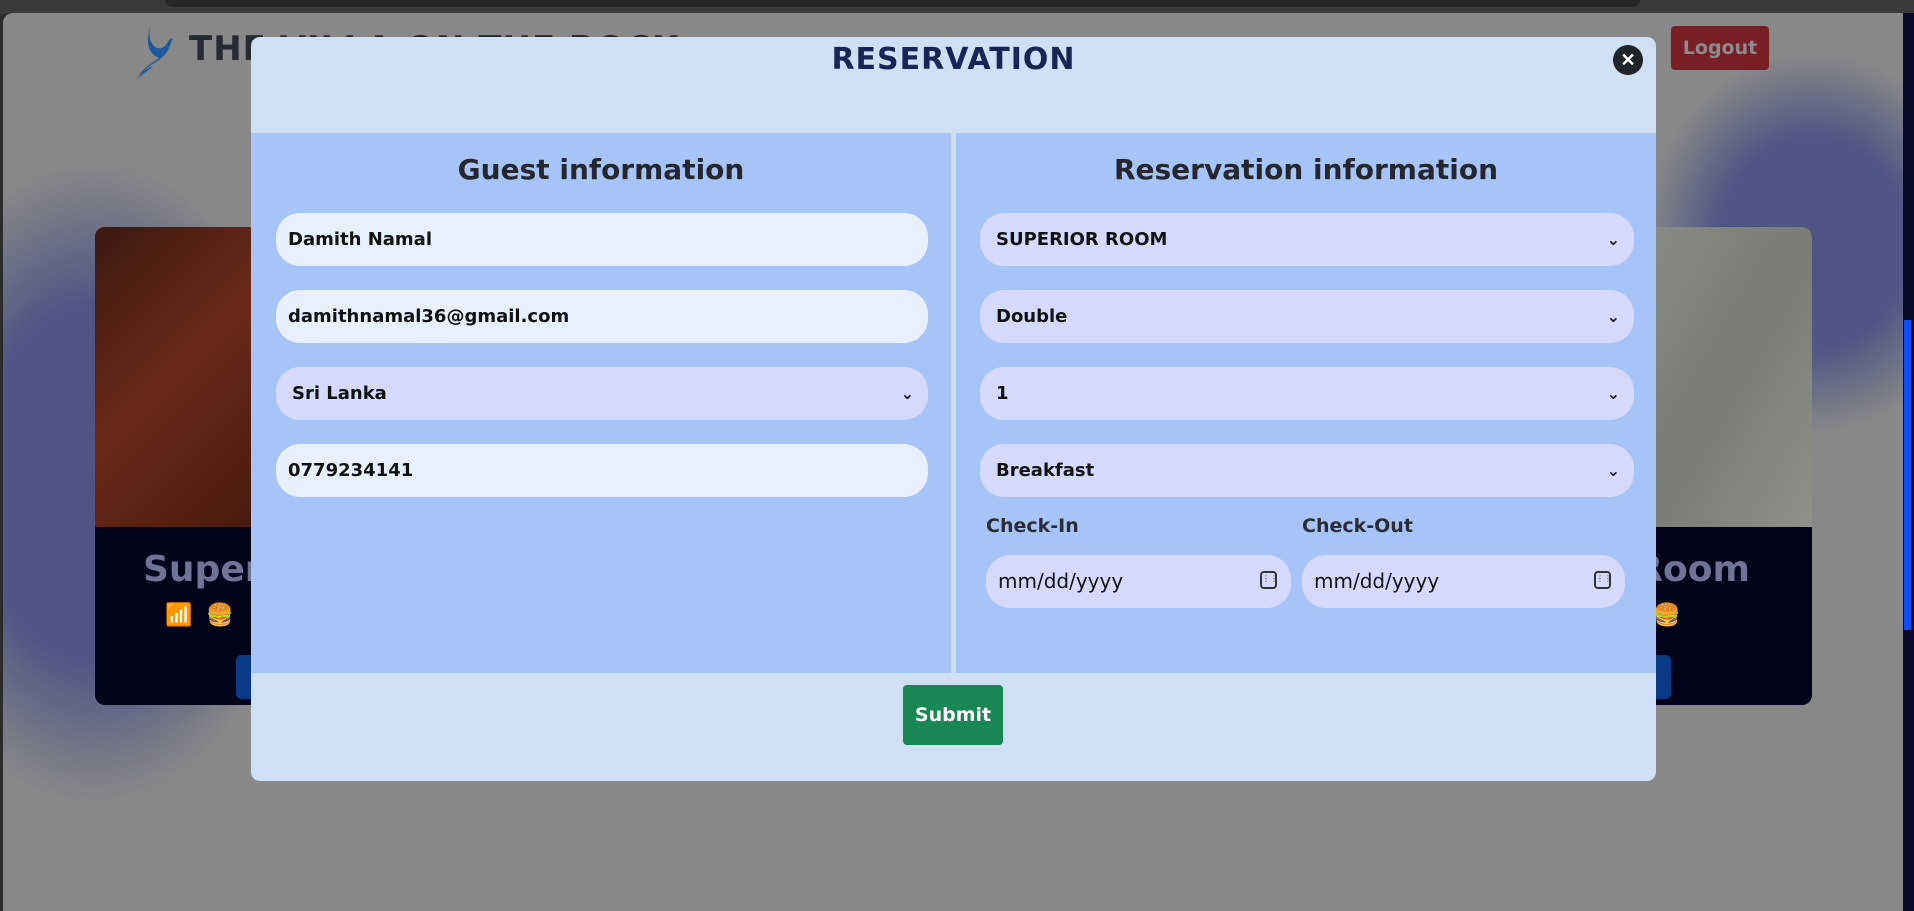 This screenshot has height=911, width=1914. What do you see at coordinates (601, 169) in the screenshot?
I see `guest-heading: Guest information` at bounding box center [601, 169].